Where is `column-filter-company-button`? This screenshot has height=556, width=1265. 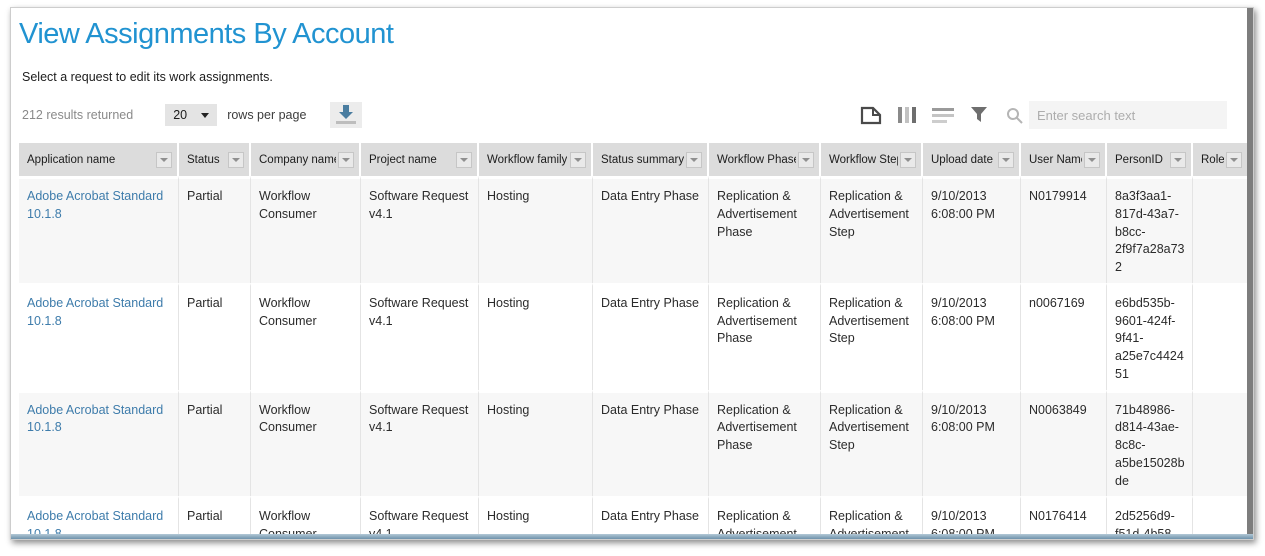 column-filter-company-button is located at coordinates (346, 159).